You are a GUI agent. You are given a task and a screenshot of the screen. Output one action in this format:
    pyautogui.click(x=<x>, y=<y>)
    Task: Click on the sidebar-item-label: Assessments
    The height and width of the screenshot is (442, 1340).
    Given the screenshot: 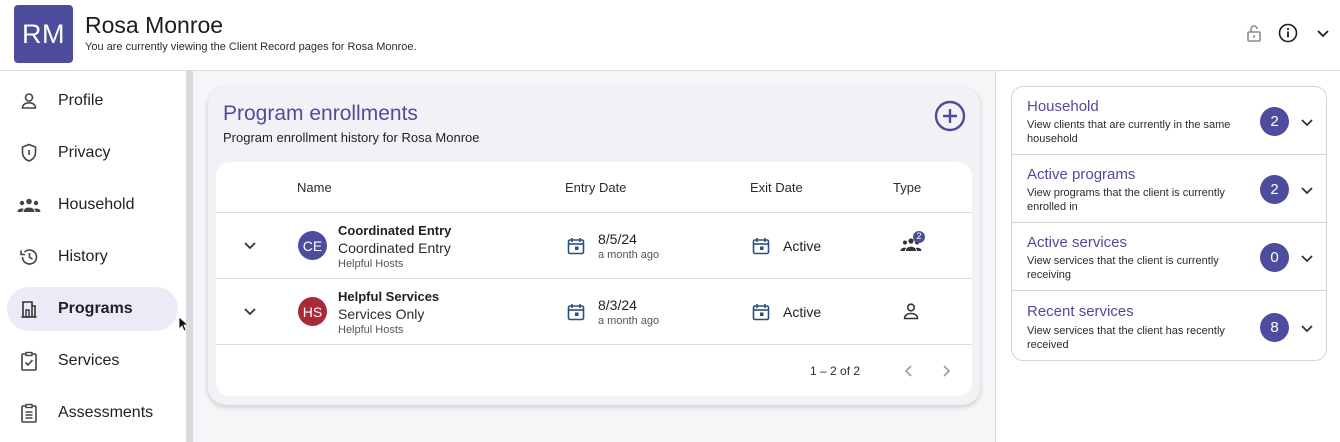 What is the action you would take?
    pyautogui.click(x=106, y=412)
    